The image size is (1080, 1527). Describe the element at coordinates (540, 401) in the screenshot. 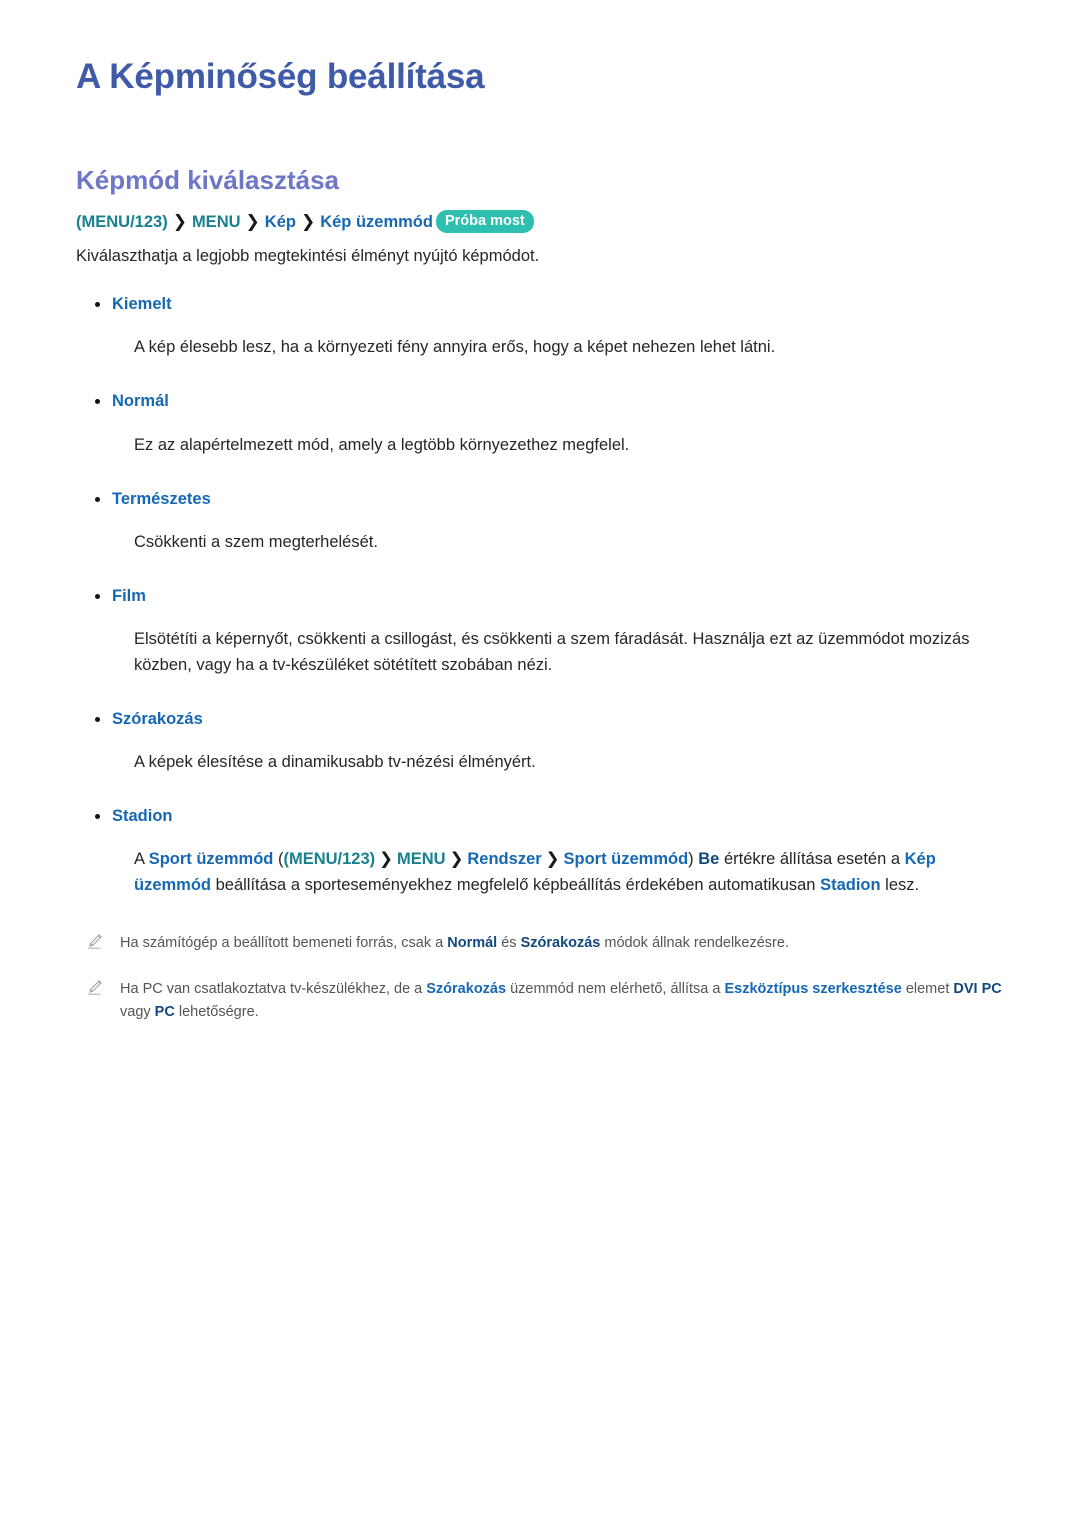

I see `mode-name-normal: Normál` at that location.